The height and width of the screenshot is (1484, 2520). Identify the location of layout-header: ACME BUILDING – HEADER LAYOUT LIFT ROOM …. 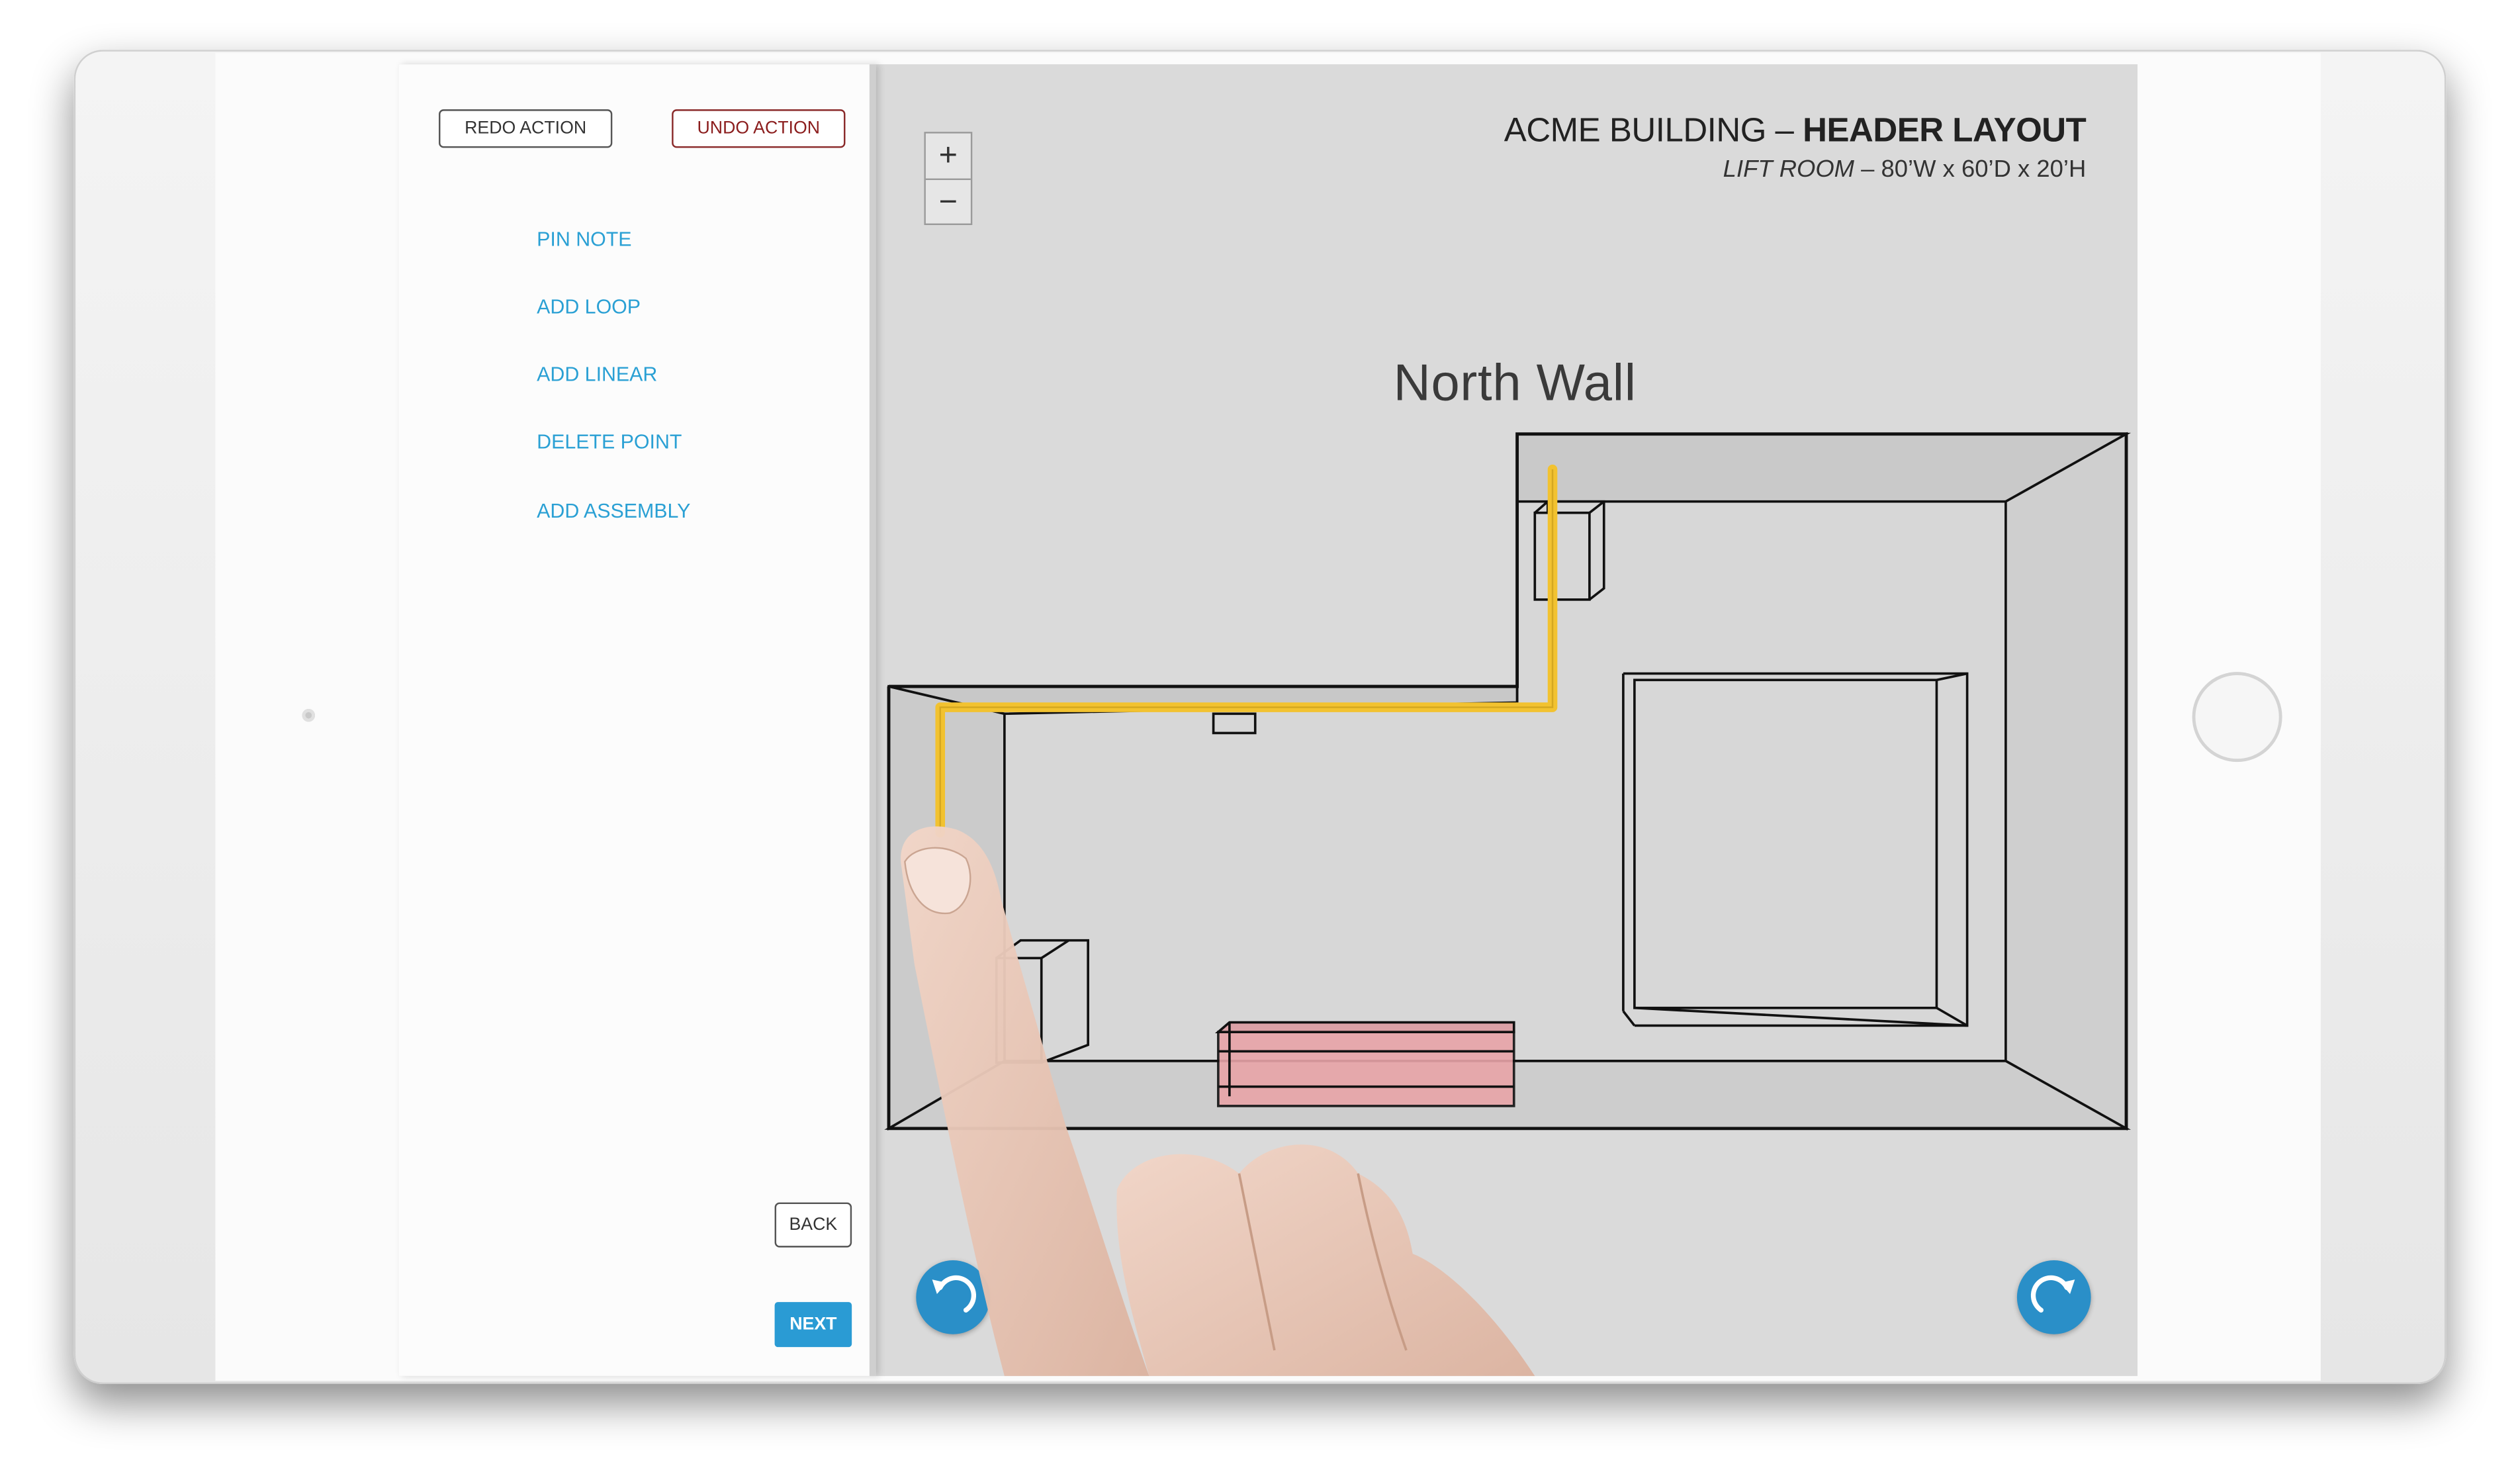
(1795, 148).